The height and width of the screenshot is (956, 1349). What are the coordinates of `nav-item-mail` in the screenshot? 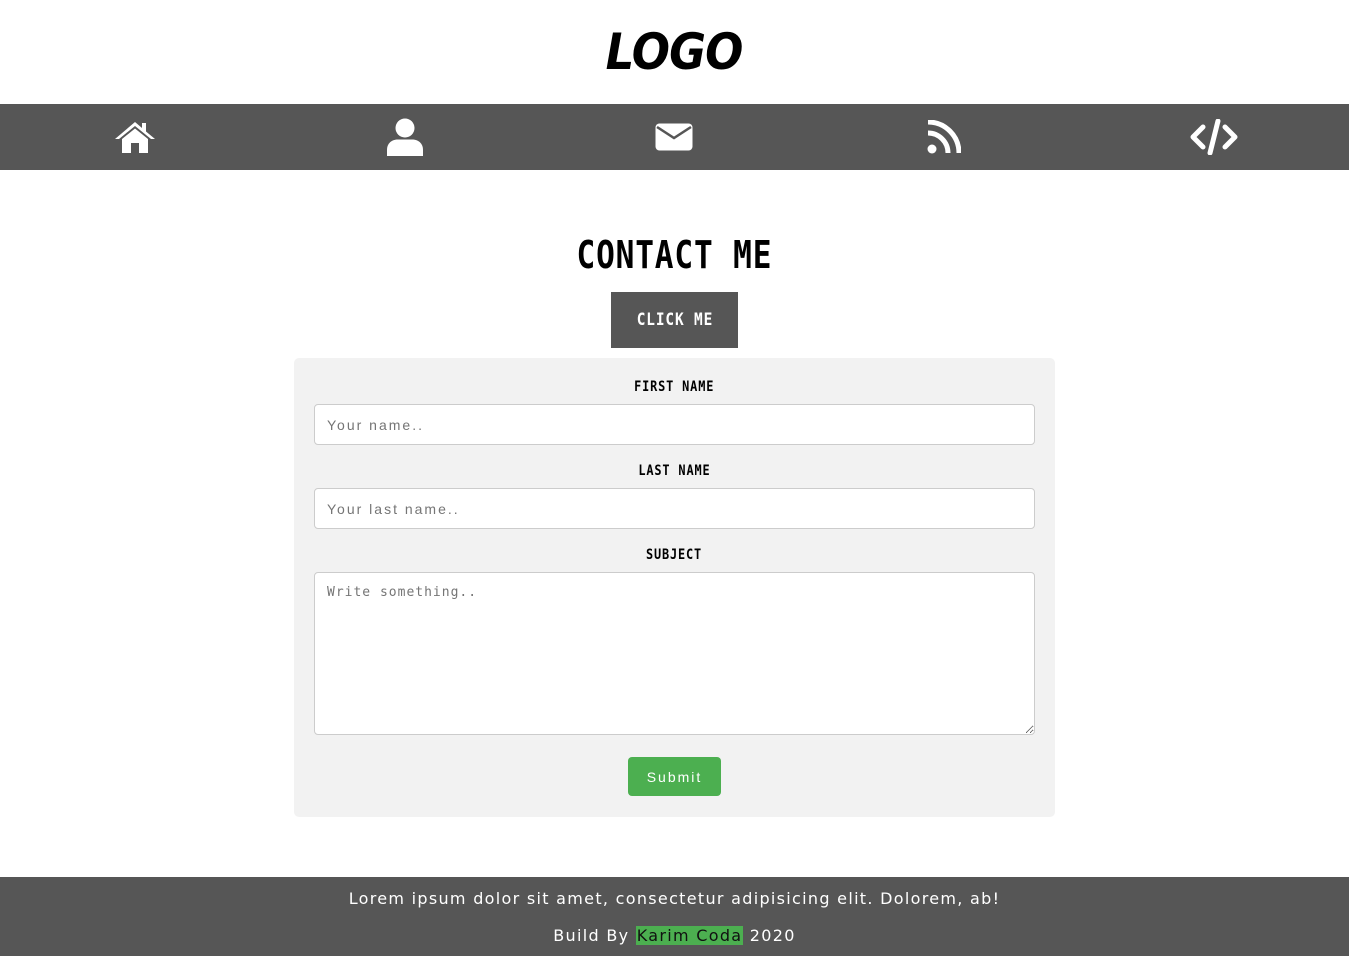 It's located at (675, 137).